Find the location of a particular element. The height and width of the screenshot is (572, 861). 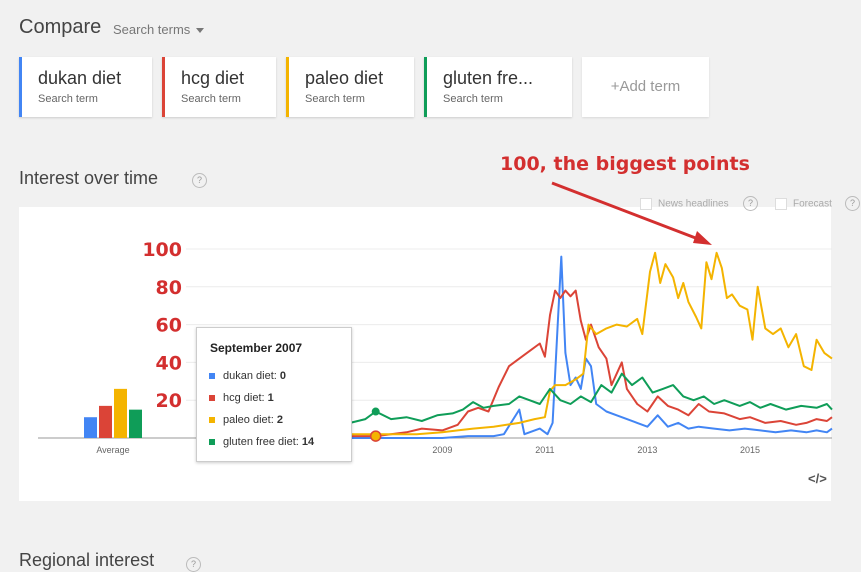

x-tick-label: 2015 is located at coordinates (750, 450).